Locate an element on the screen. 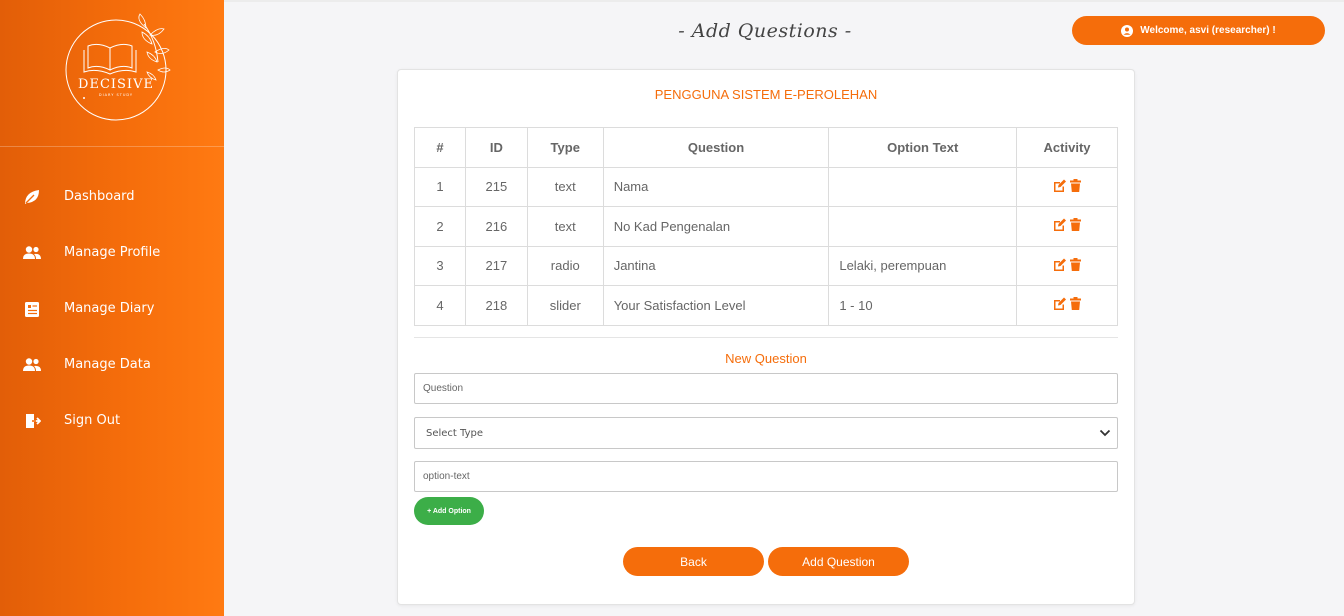 The image size is (1344, 616). row-id: 215 is located at coordinates (496, 186).